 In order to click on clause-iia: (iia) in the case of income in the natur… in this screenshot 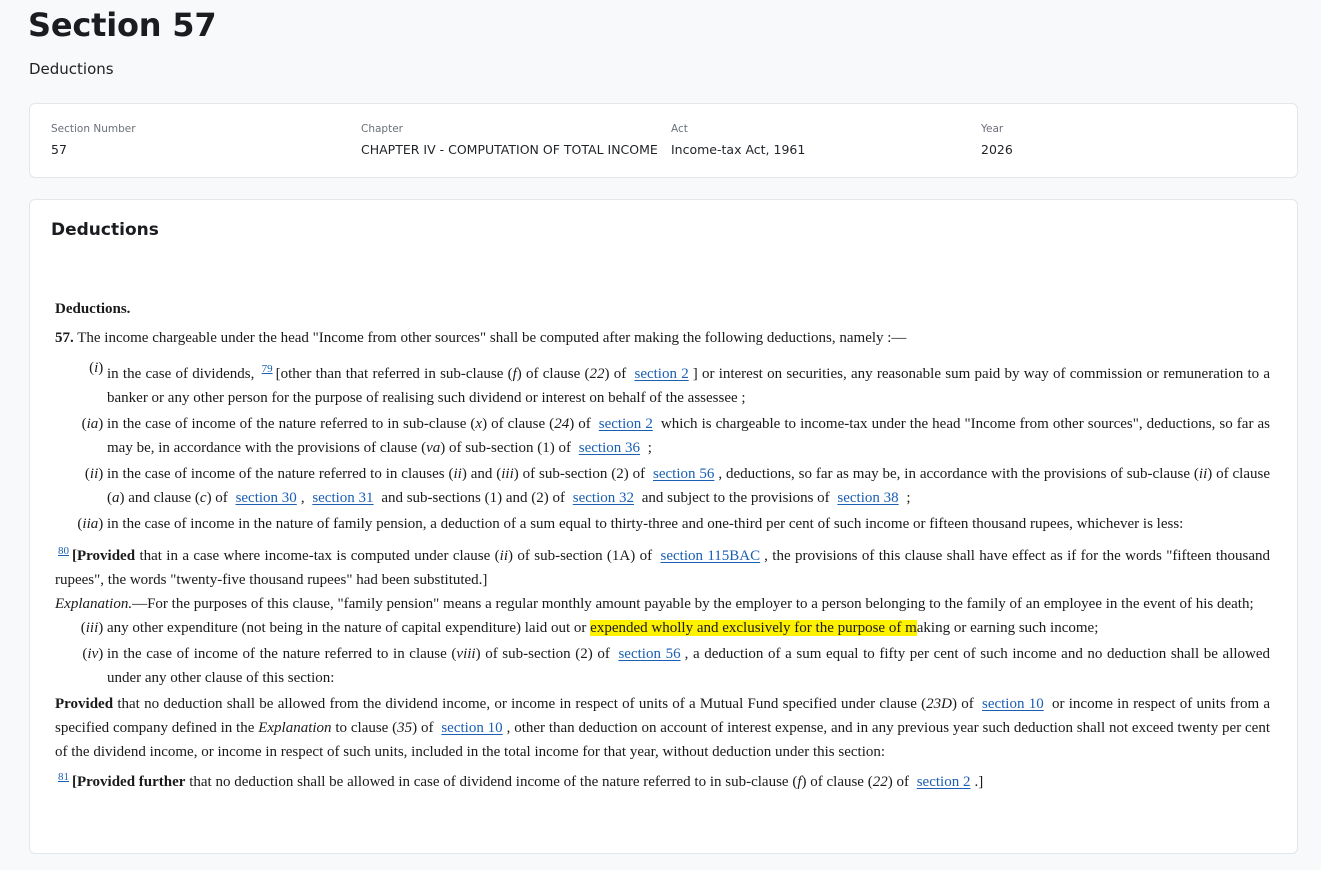, I will do `click(662, 524)`.